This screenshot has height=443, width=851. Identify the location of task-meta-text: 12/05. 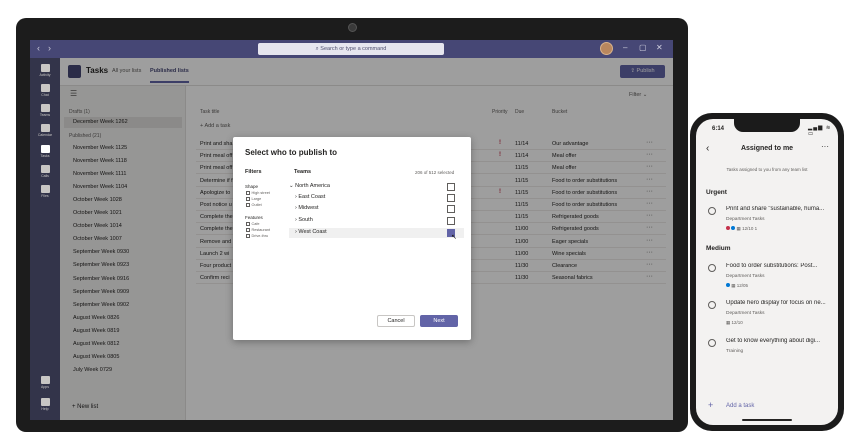
(742, 285).